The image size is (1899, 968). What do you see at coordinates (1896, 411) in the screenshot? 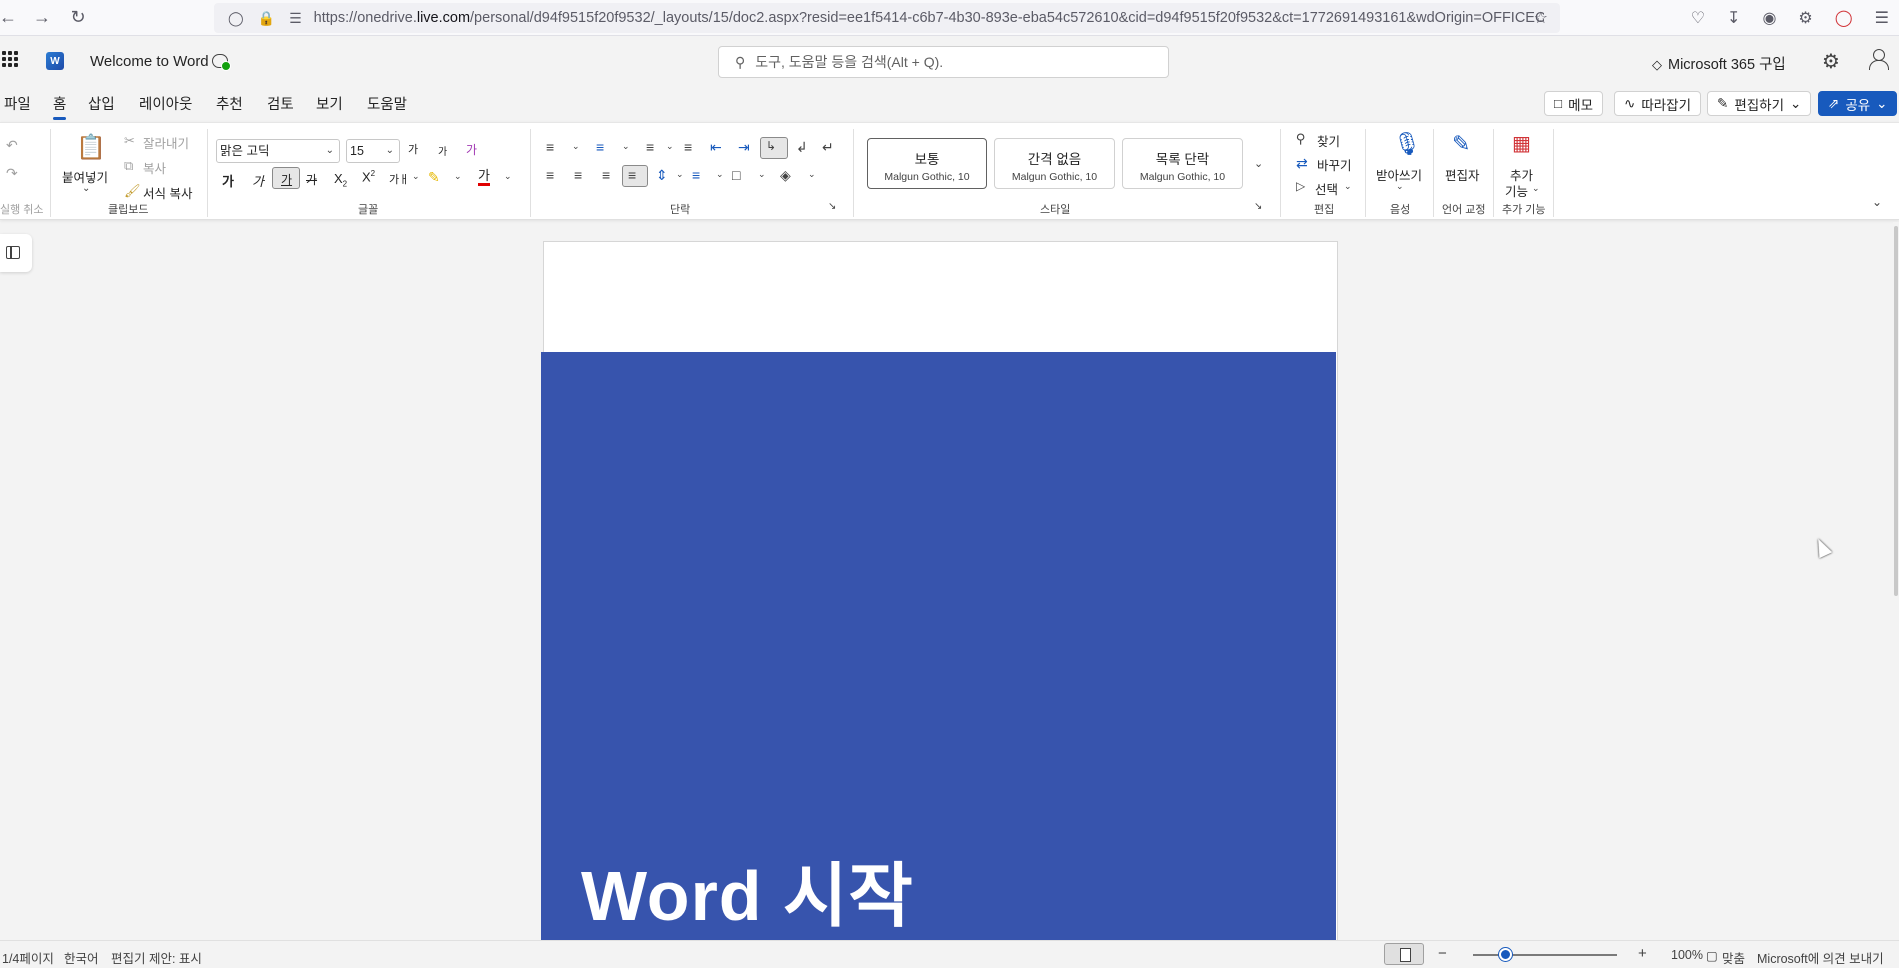
I see `scrollbar-thumb` at bounding box center [1896, 411].